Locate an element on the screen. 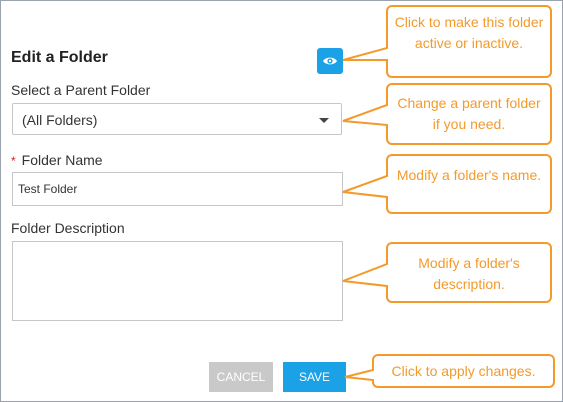  callout-parent-text: Change a parent folder if you need. is located at coordinates (469, 113).